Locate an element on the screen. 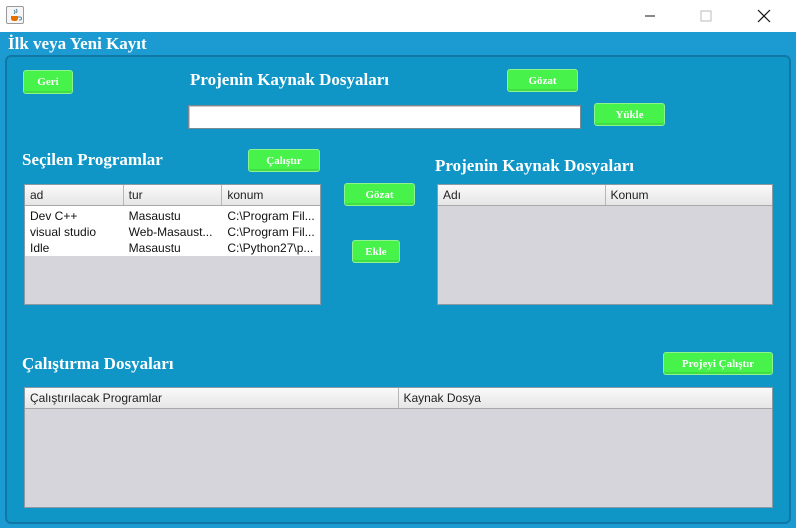 This screenshot has height=528, width=796. column-header-konum: konum is located at coordinates (271, 195).